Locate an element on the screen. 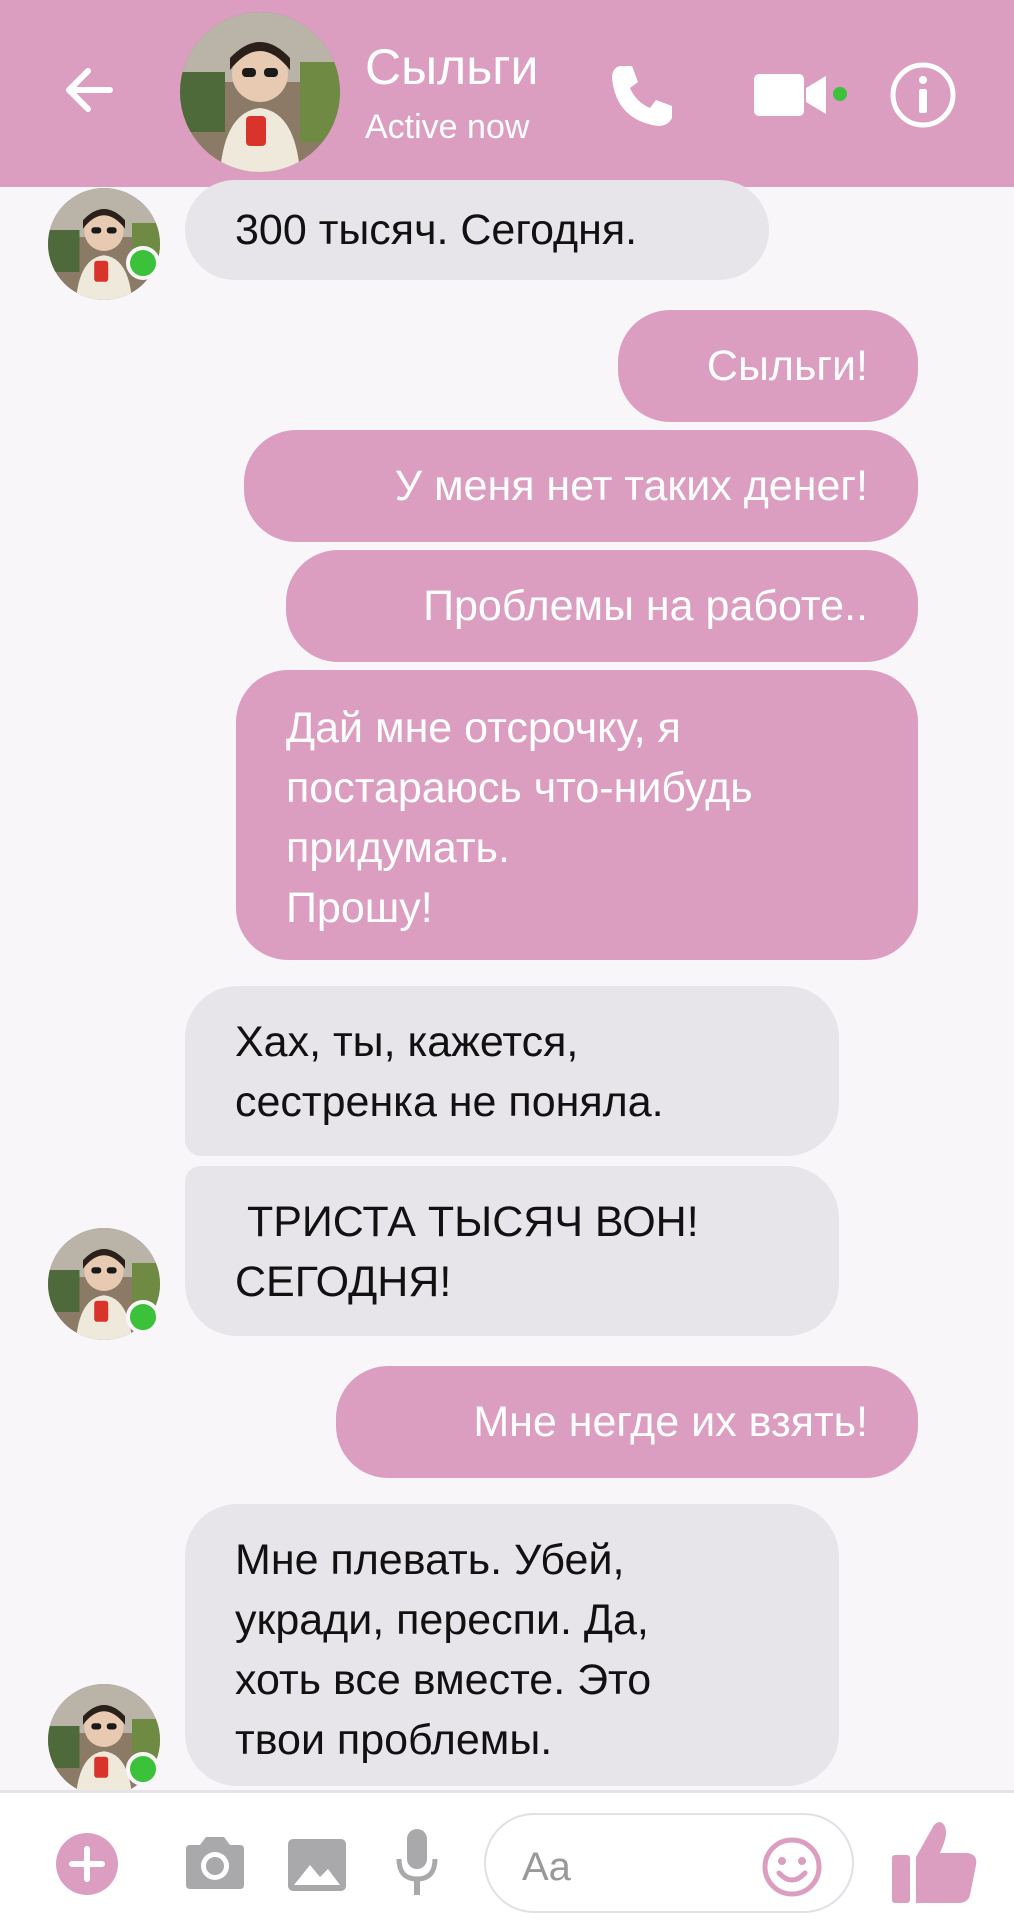 Image resolution: width=1014 pixels, height=1920 pixels. composer-bar: Aa is located at coordinates (507, 1855).